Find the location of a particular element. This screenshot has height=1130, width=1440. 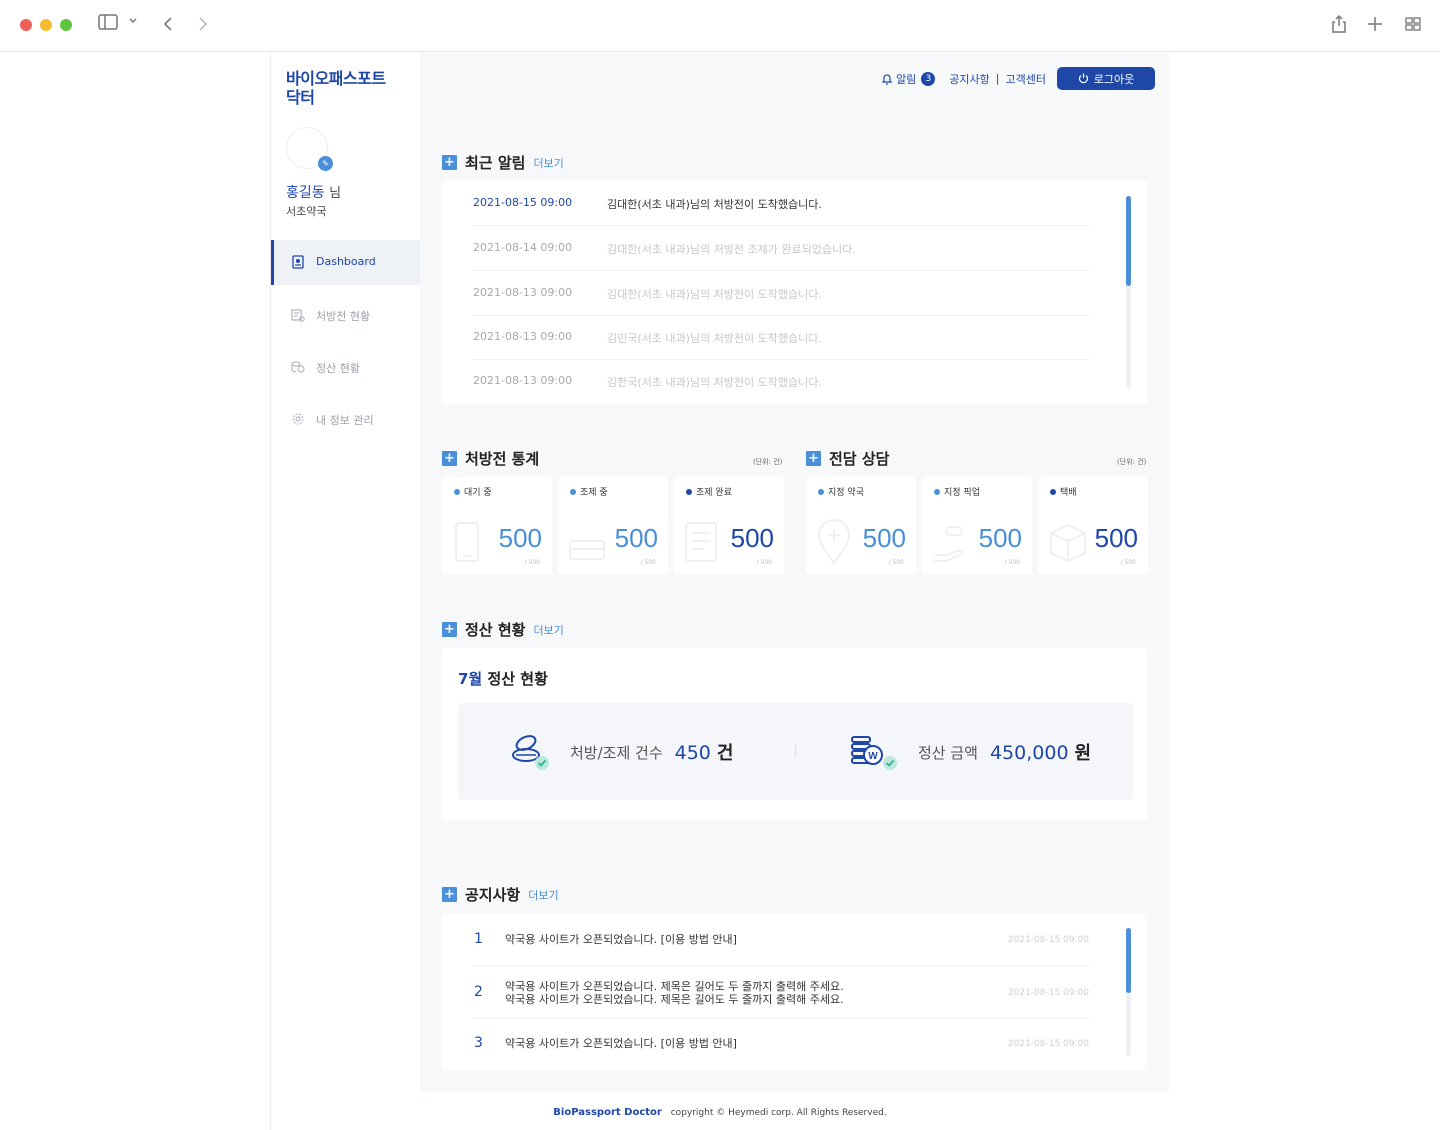

user-suffix: 님 is located at coordinates (335, 193).